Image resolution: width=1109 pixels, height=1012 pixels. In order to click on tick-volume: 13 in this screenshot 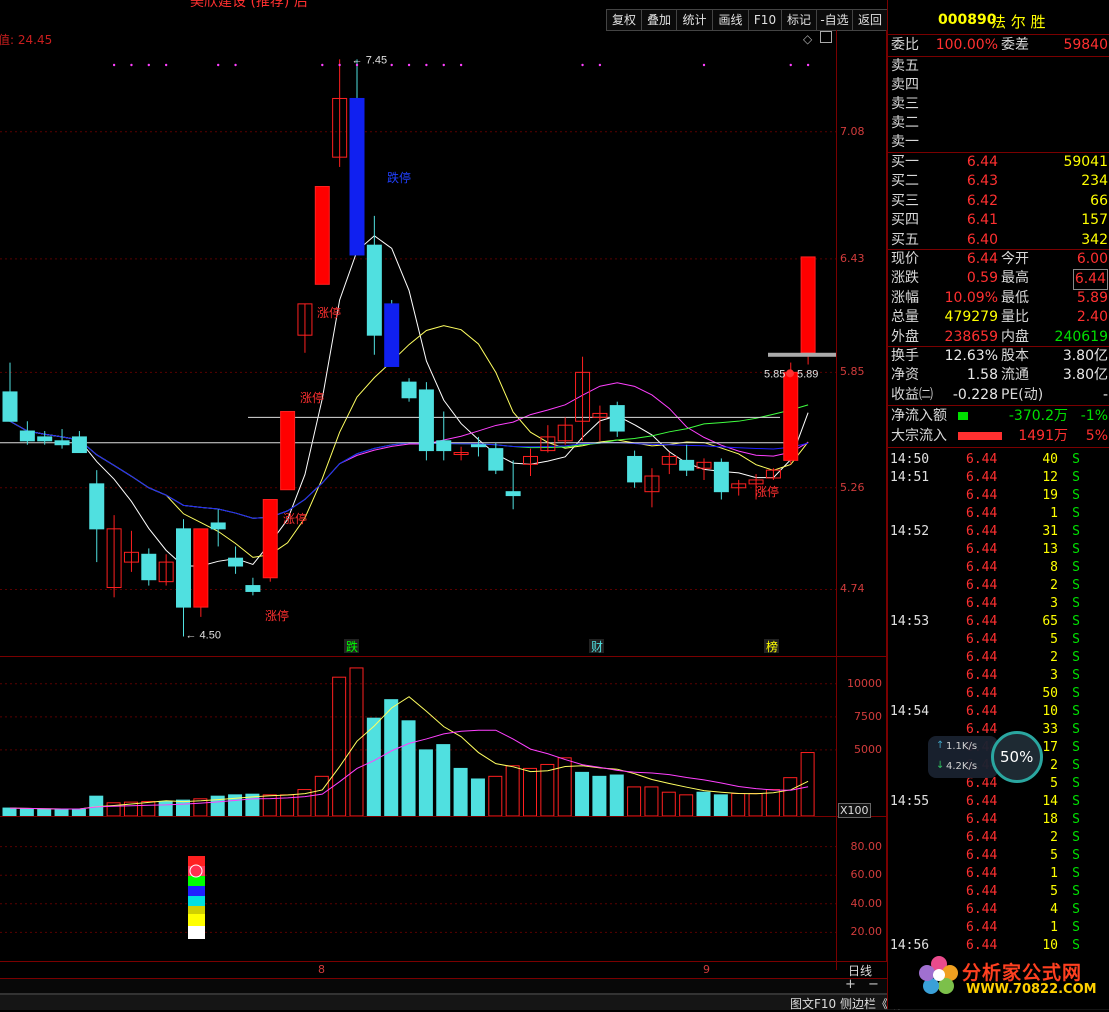, I will do `click(1050, 549)`.